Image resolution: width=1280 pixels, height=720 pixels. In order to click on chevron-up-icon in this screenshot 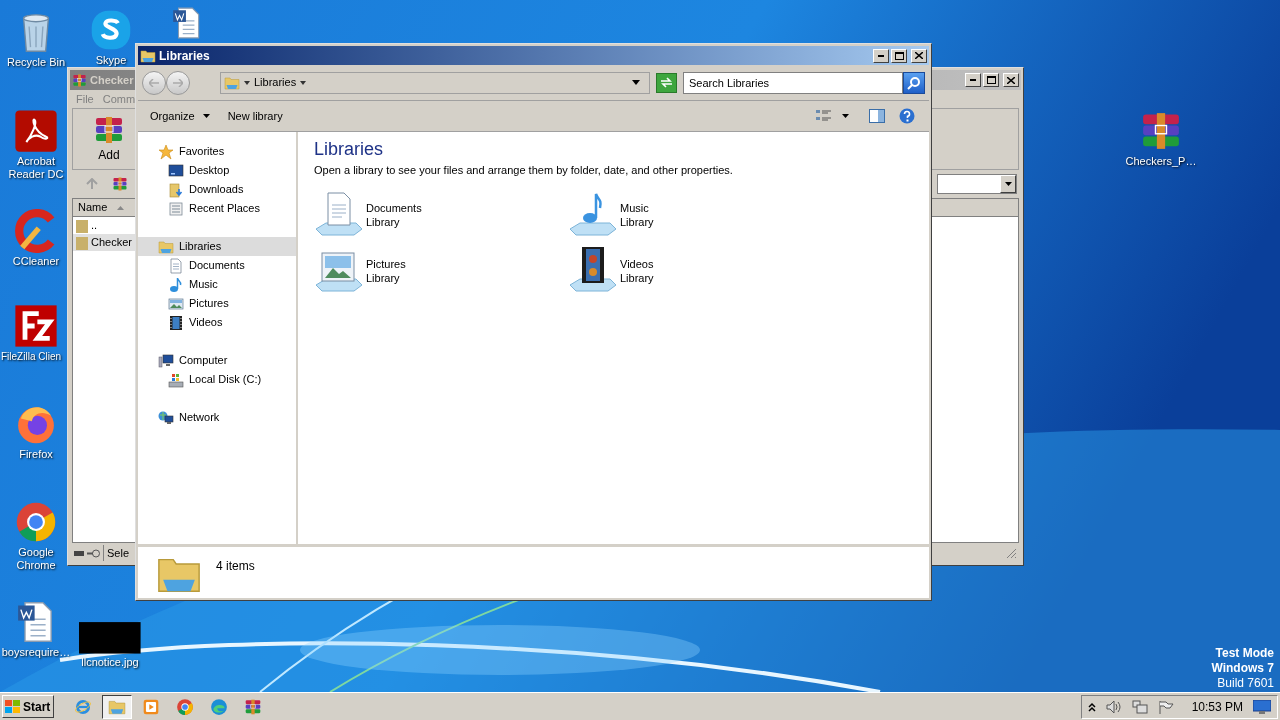, I will do `click(1091, 706)`.